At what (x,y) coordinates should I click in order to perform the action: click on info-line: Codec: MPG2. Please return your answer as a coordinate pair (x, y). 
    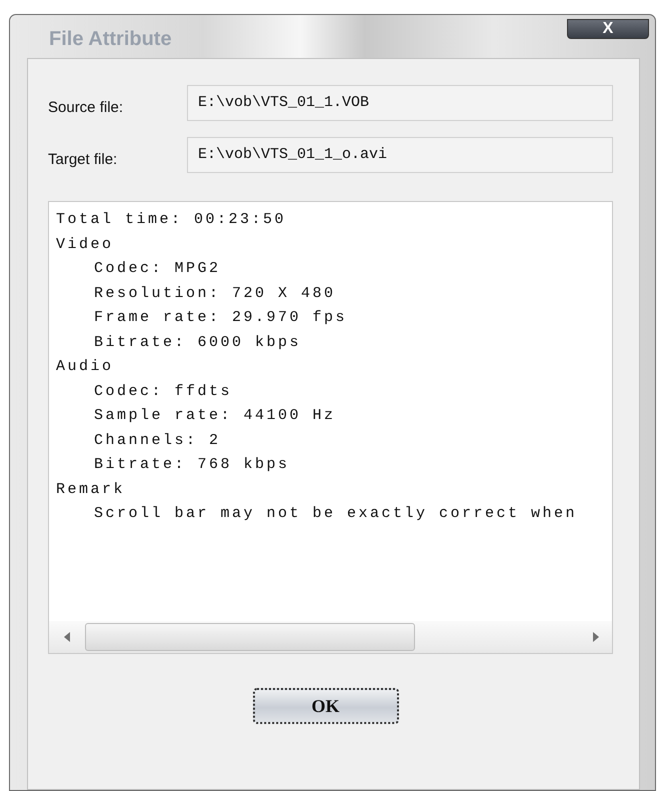
    Looking at the image, I should click on (157, 269).